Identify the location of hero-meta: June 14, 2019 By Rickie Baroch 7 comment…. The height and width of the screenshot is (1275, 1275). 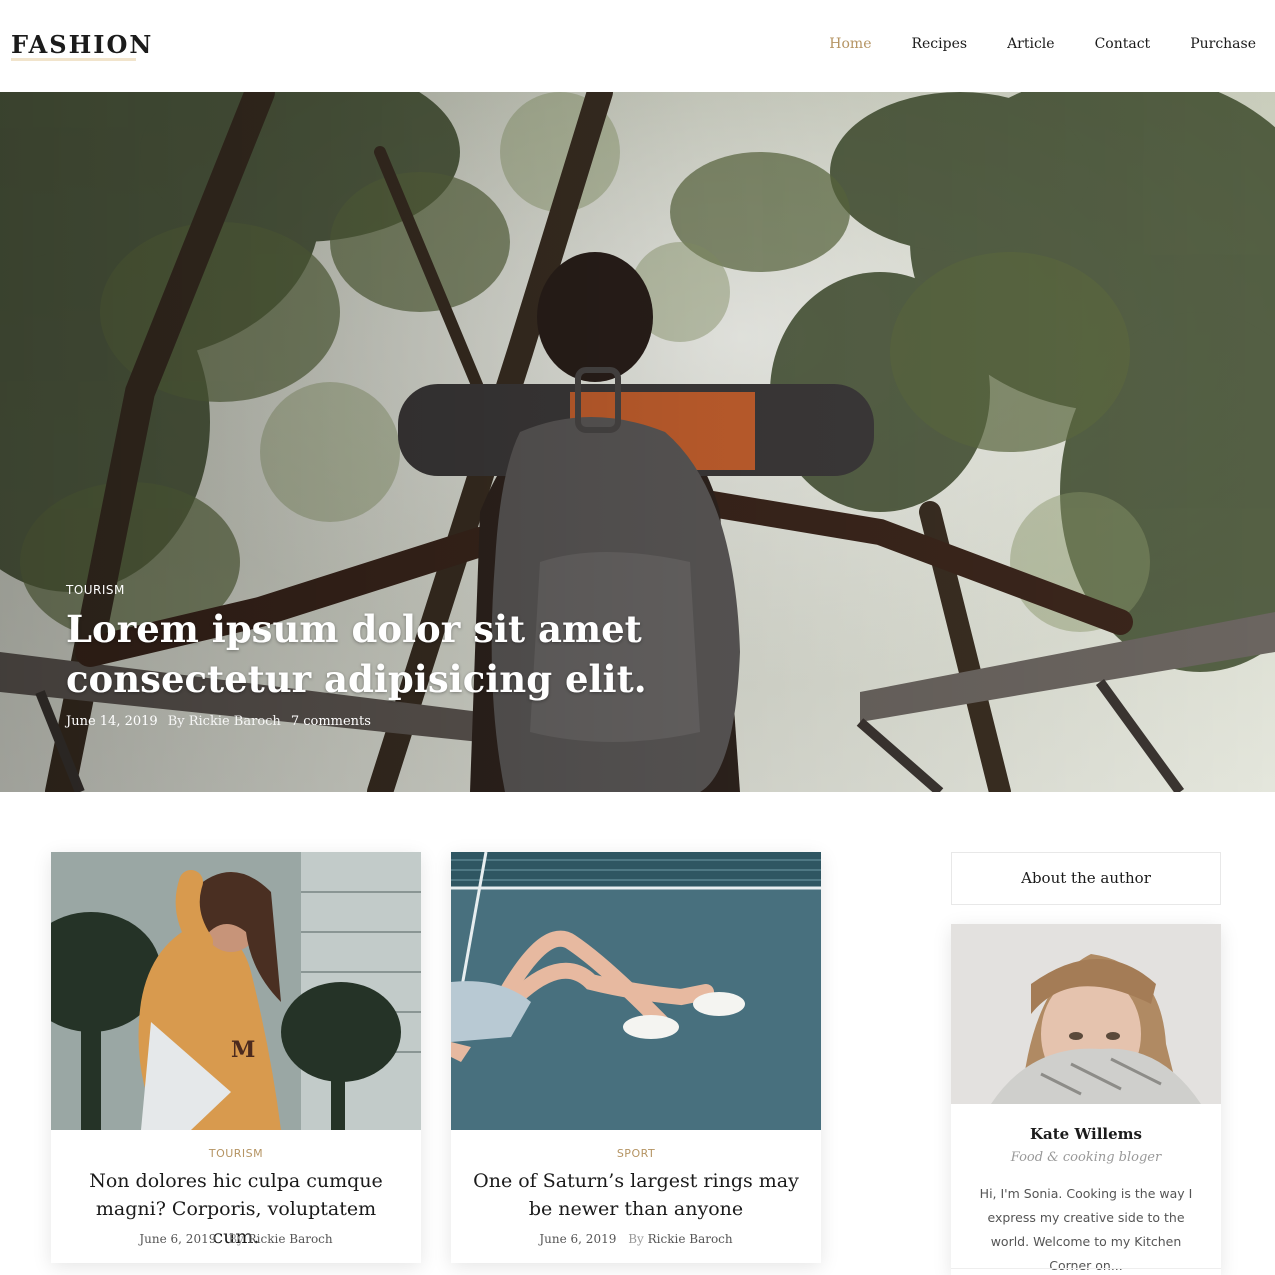
(218, 721).